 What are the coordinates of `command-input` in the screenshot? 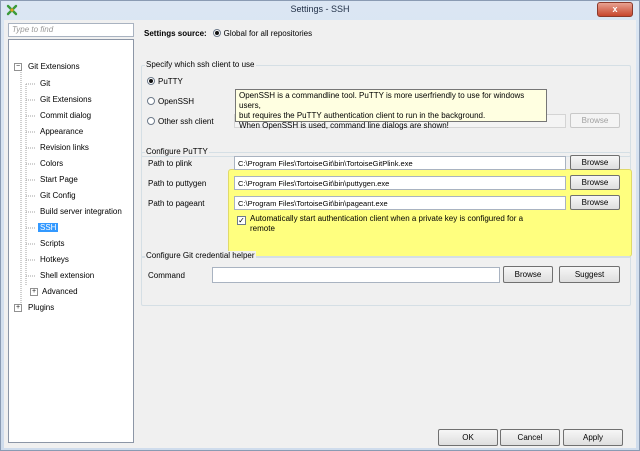 It's located at (356, 275).